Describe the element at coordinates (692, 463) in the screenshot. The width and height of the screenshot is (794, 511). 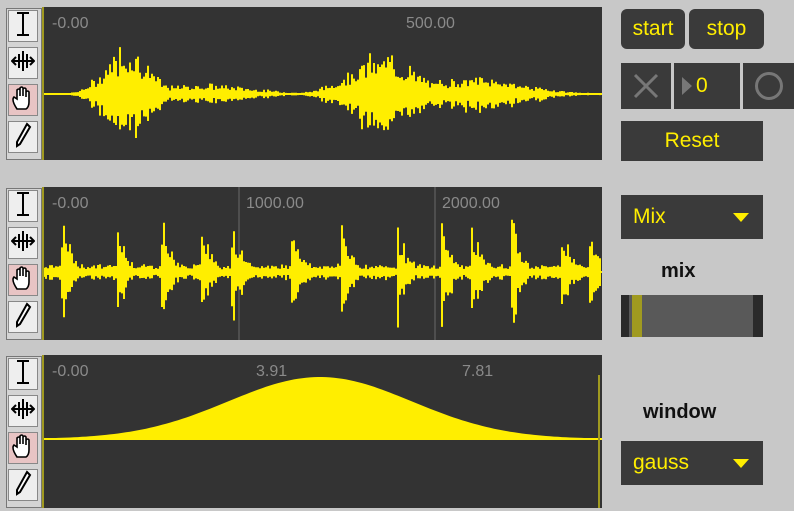
I see `window-menu: gauss` at that location.